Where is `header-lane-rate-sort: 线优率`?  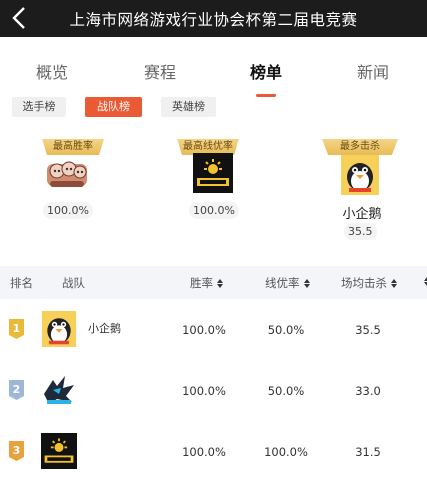
header-lane-rate-sort: 线优率 is located at coordinates (287, 283).